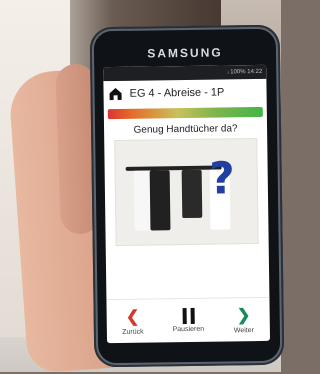 The width and height of the screenshot is (320, 374). What do you see at coordinates (243, 316) in the screenshot?
I see `chevron-right-icon: ❯` at bounding box center [243, 316].